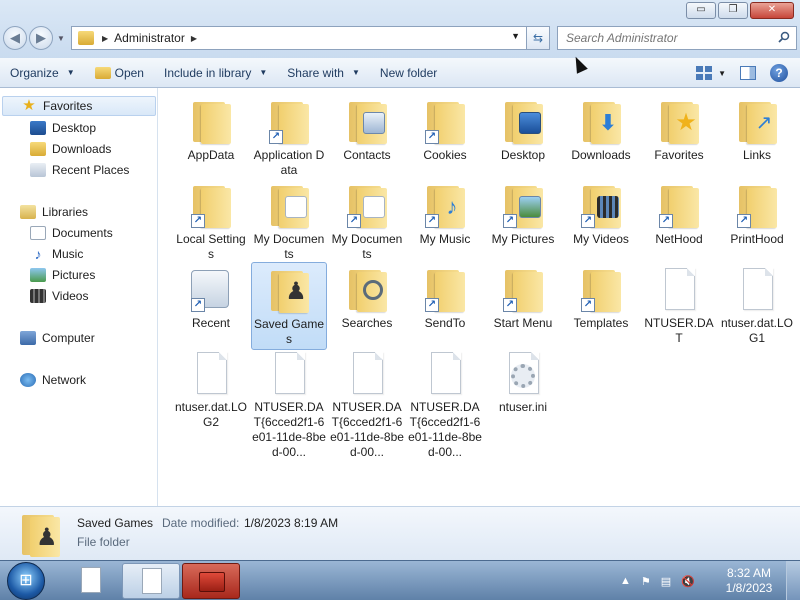 Image resolution: width=800 pixels, height=600 pixels. I want to click on change-view-button: ▼, so click(711, 73).